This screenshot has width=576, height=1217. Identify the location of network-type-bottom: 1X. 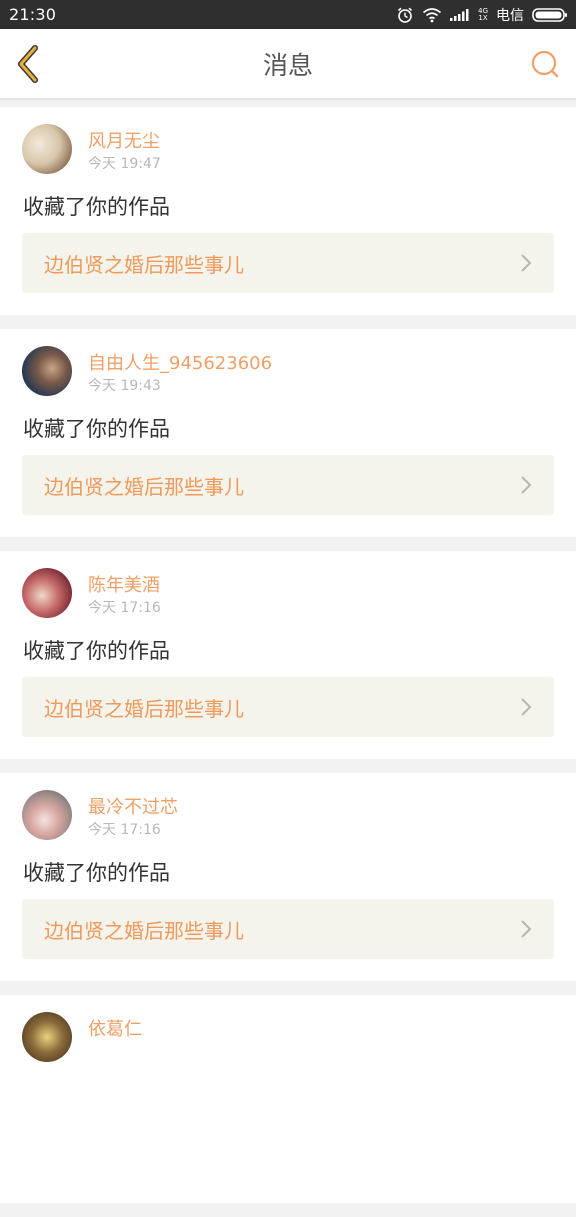
(483, 17).